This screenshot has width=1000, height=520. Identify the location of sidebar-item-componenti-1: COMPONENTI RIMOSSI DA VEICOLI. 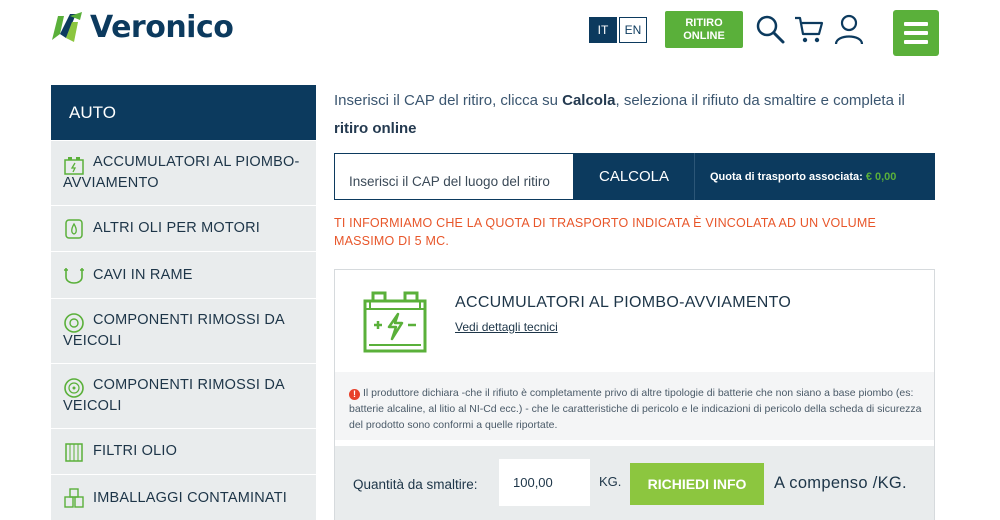
(183, 330).